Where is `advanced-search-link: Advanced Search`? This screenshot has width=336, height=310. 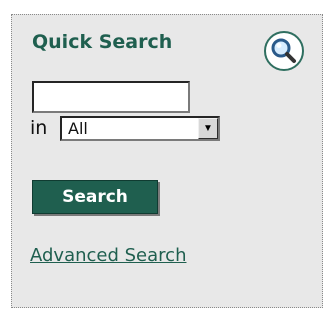
advanced-search-link: Advanced Search is located at coordinates (108, 255).